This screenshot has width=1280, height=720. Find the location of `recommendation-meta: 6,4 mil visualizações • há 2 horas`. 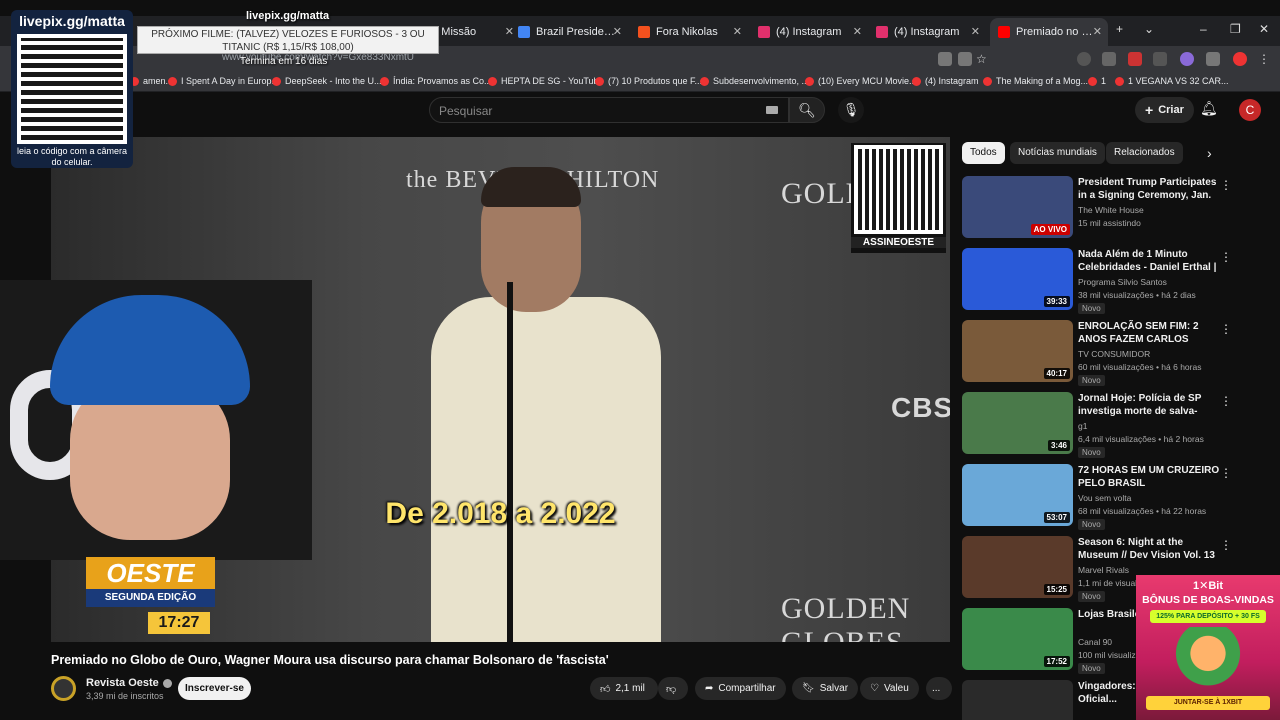

recommendation-meta: 6,4 mil visualizações • há 2 horas is located at coordinates (1141, 439).